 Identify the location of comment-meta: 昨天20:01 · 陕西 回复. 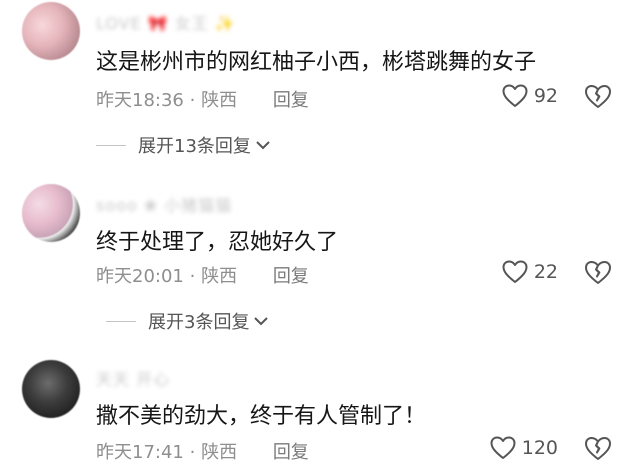
(202, 275).